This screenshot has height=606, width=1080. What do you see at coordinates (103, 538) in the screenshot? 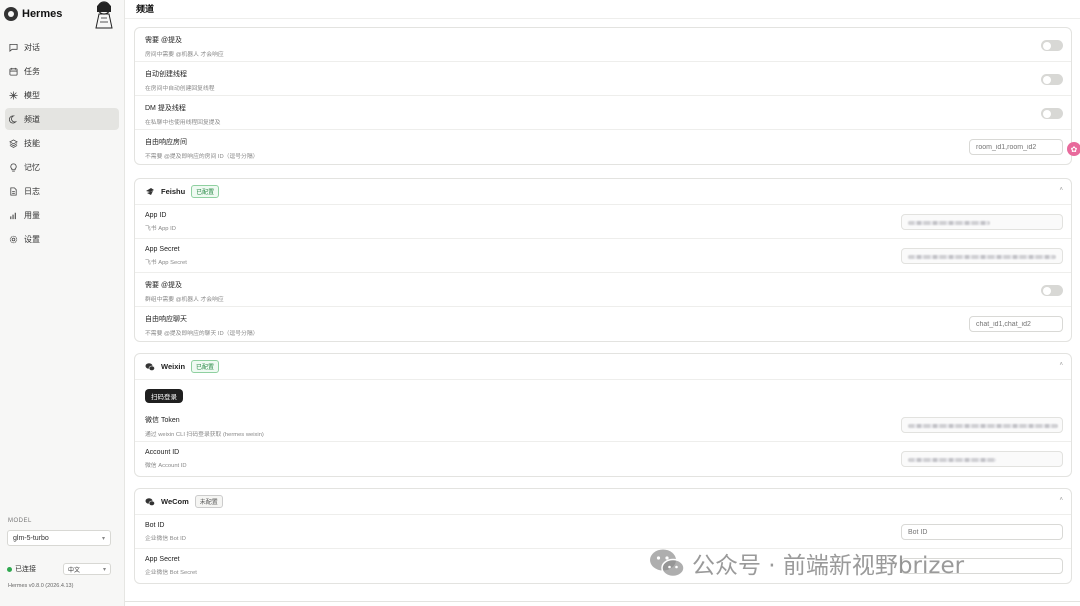
I see `chevron-down-icon: ▾` at bounding box center [103, 538].